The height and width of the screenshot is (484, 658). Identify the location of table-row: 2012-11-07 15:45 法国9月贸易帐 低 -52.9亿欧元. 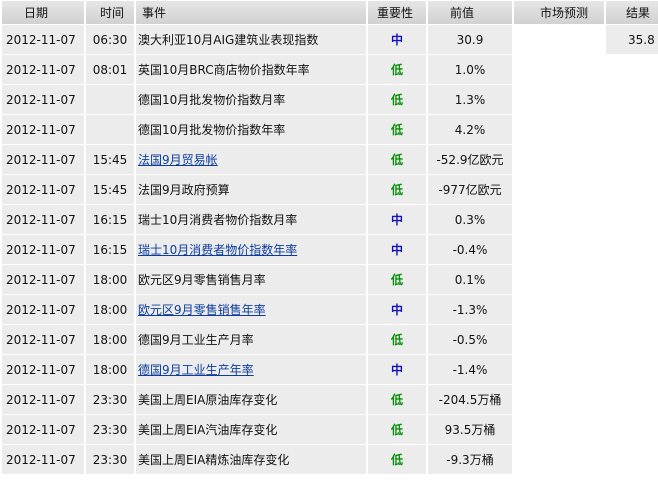
(330, 159).